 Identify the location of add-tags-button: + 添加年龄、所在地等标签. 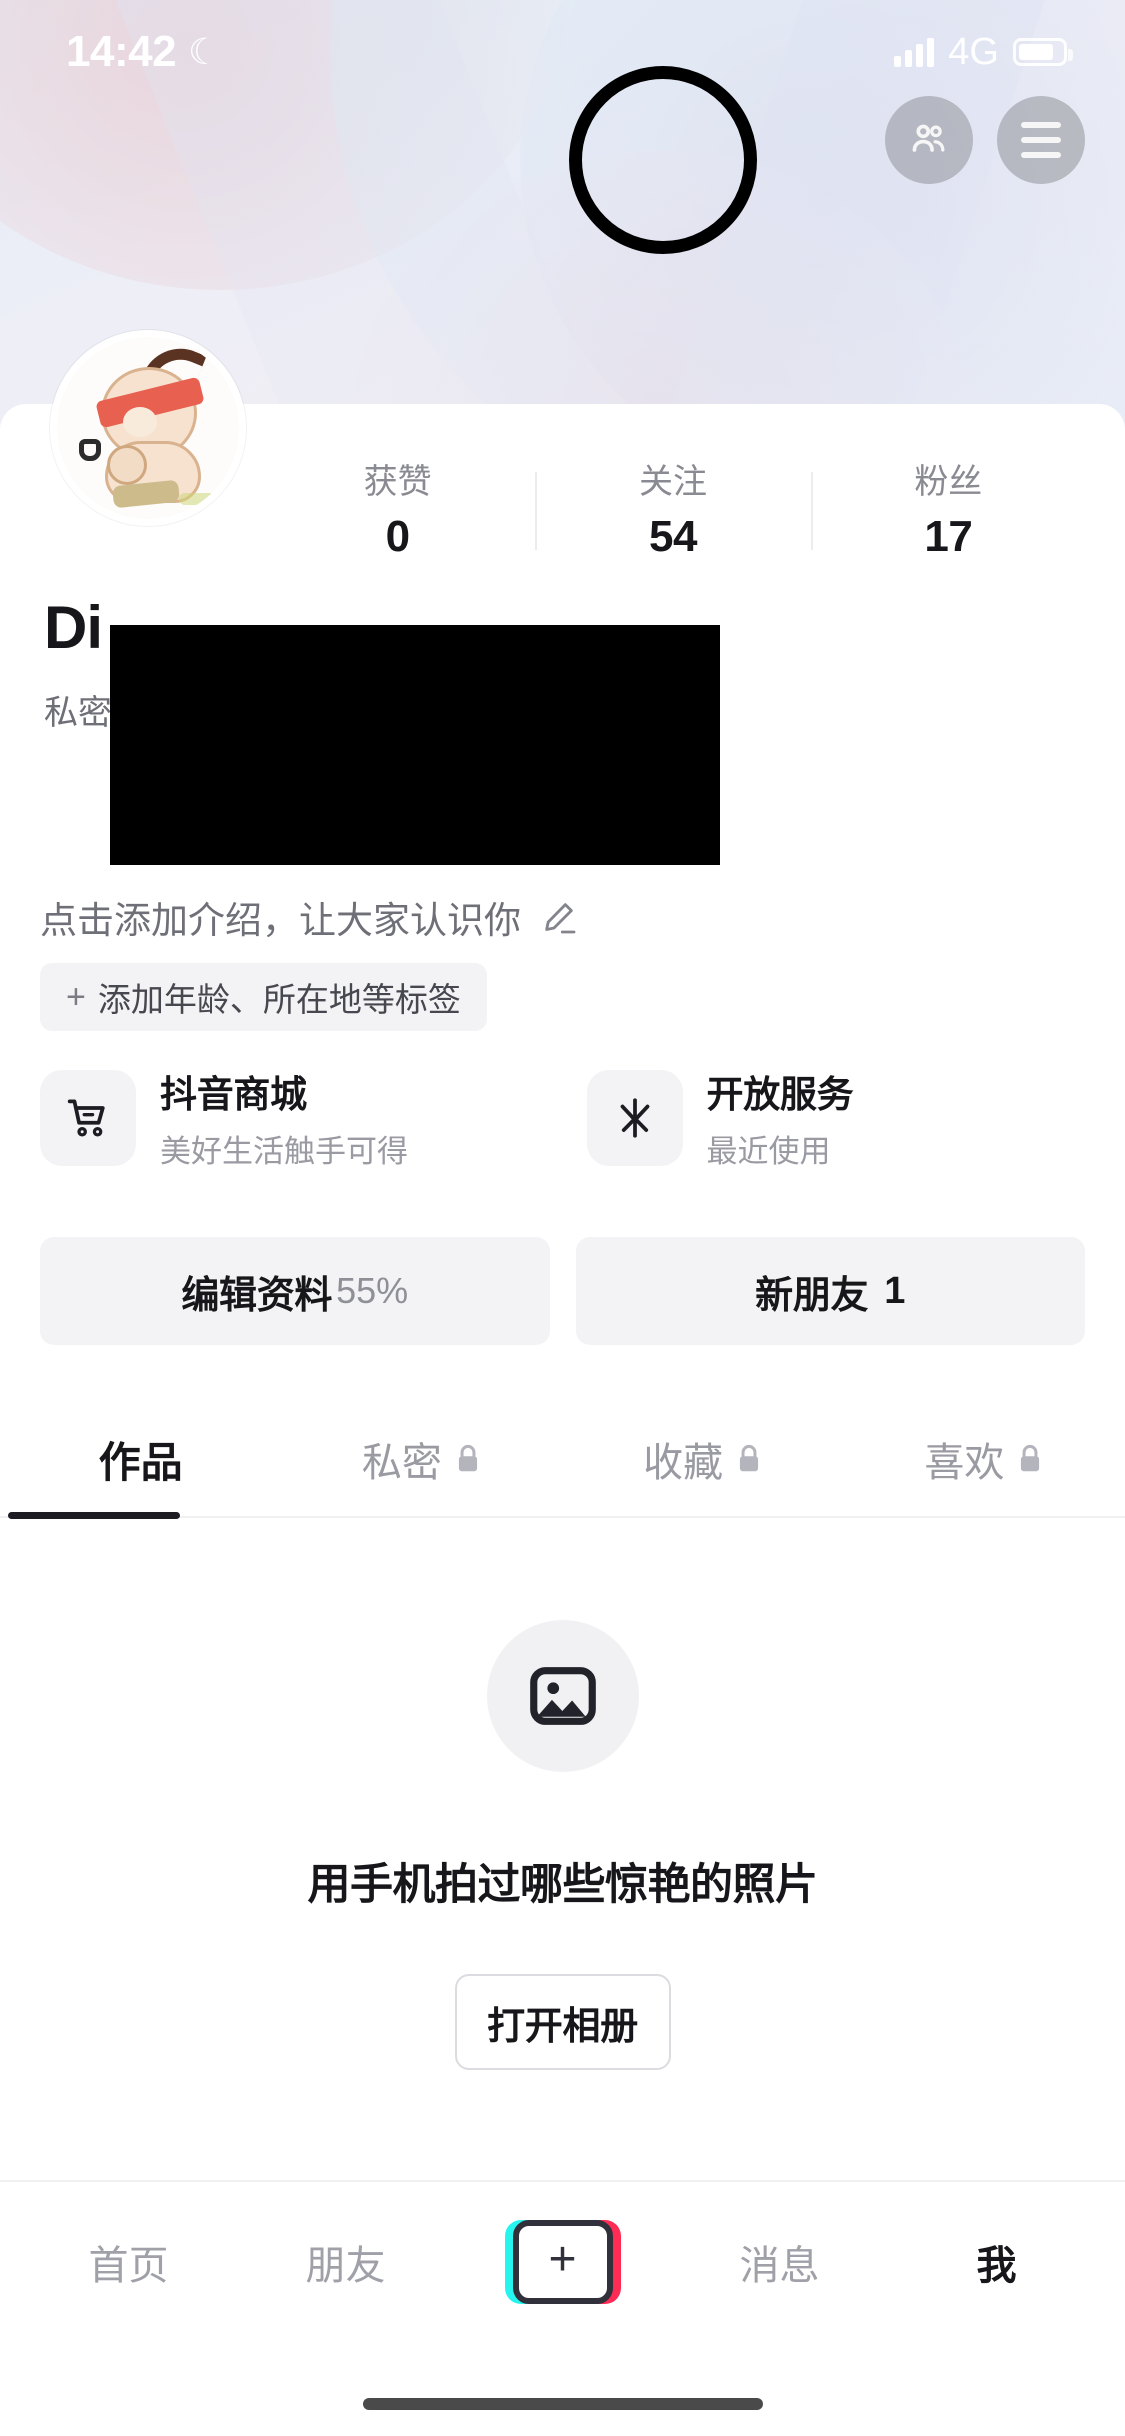
(263, 997).